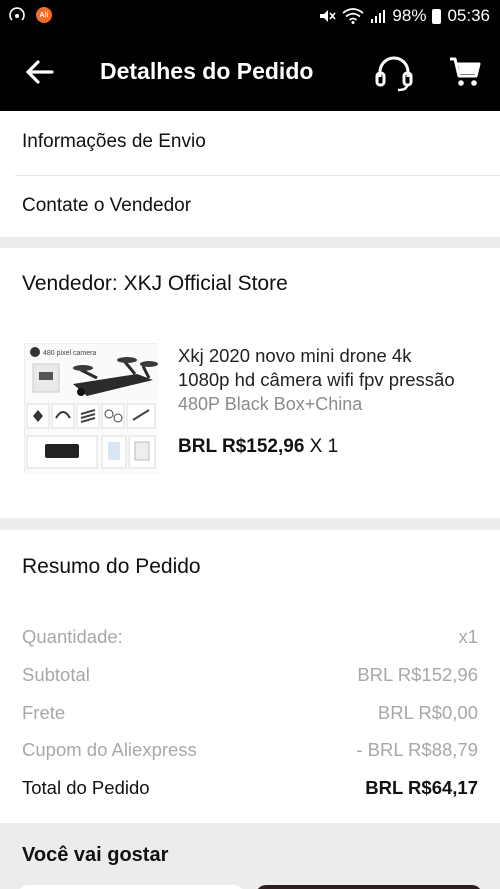  I want to click on cart-icon, so click(465, 72).